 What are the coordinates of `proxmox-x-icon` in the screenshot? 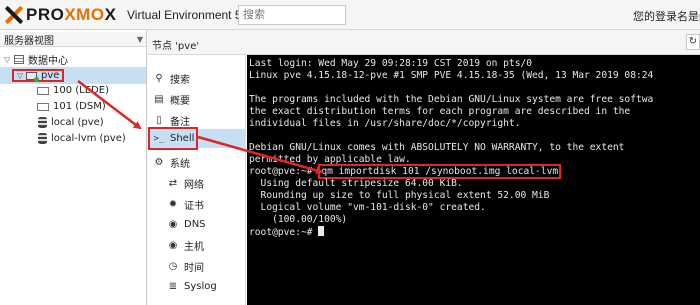 It's located at (14, 15).